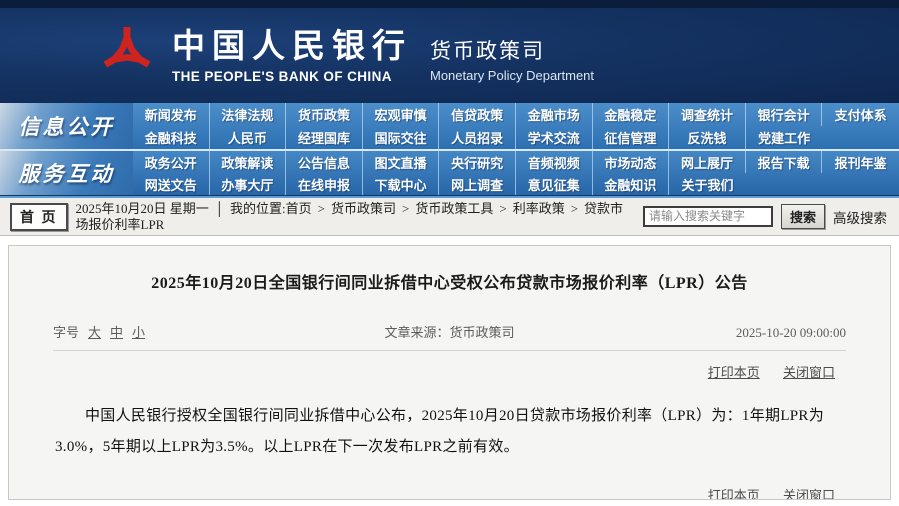  I want to click on font-size-large: 大, so click(94, 331).